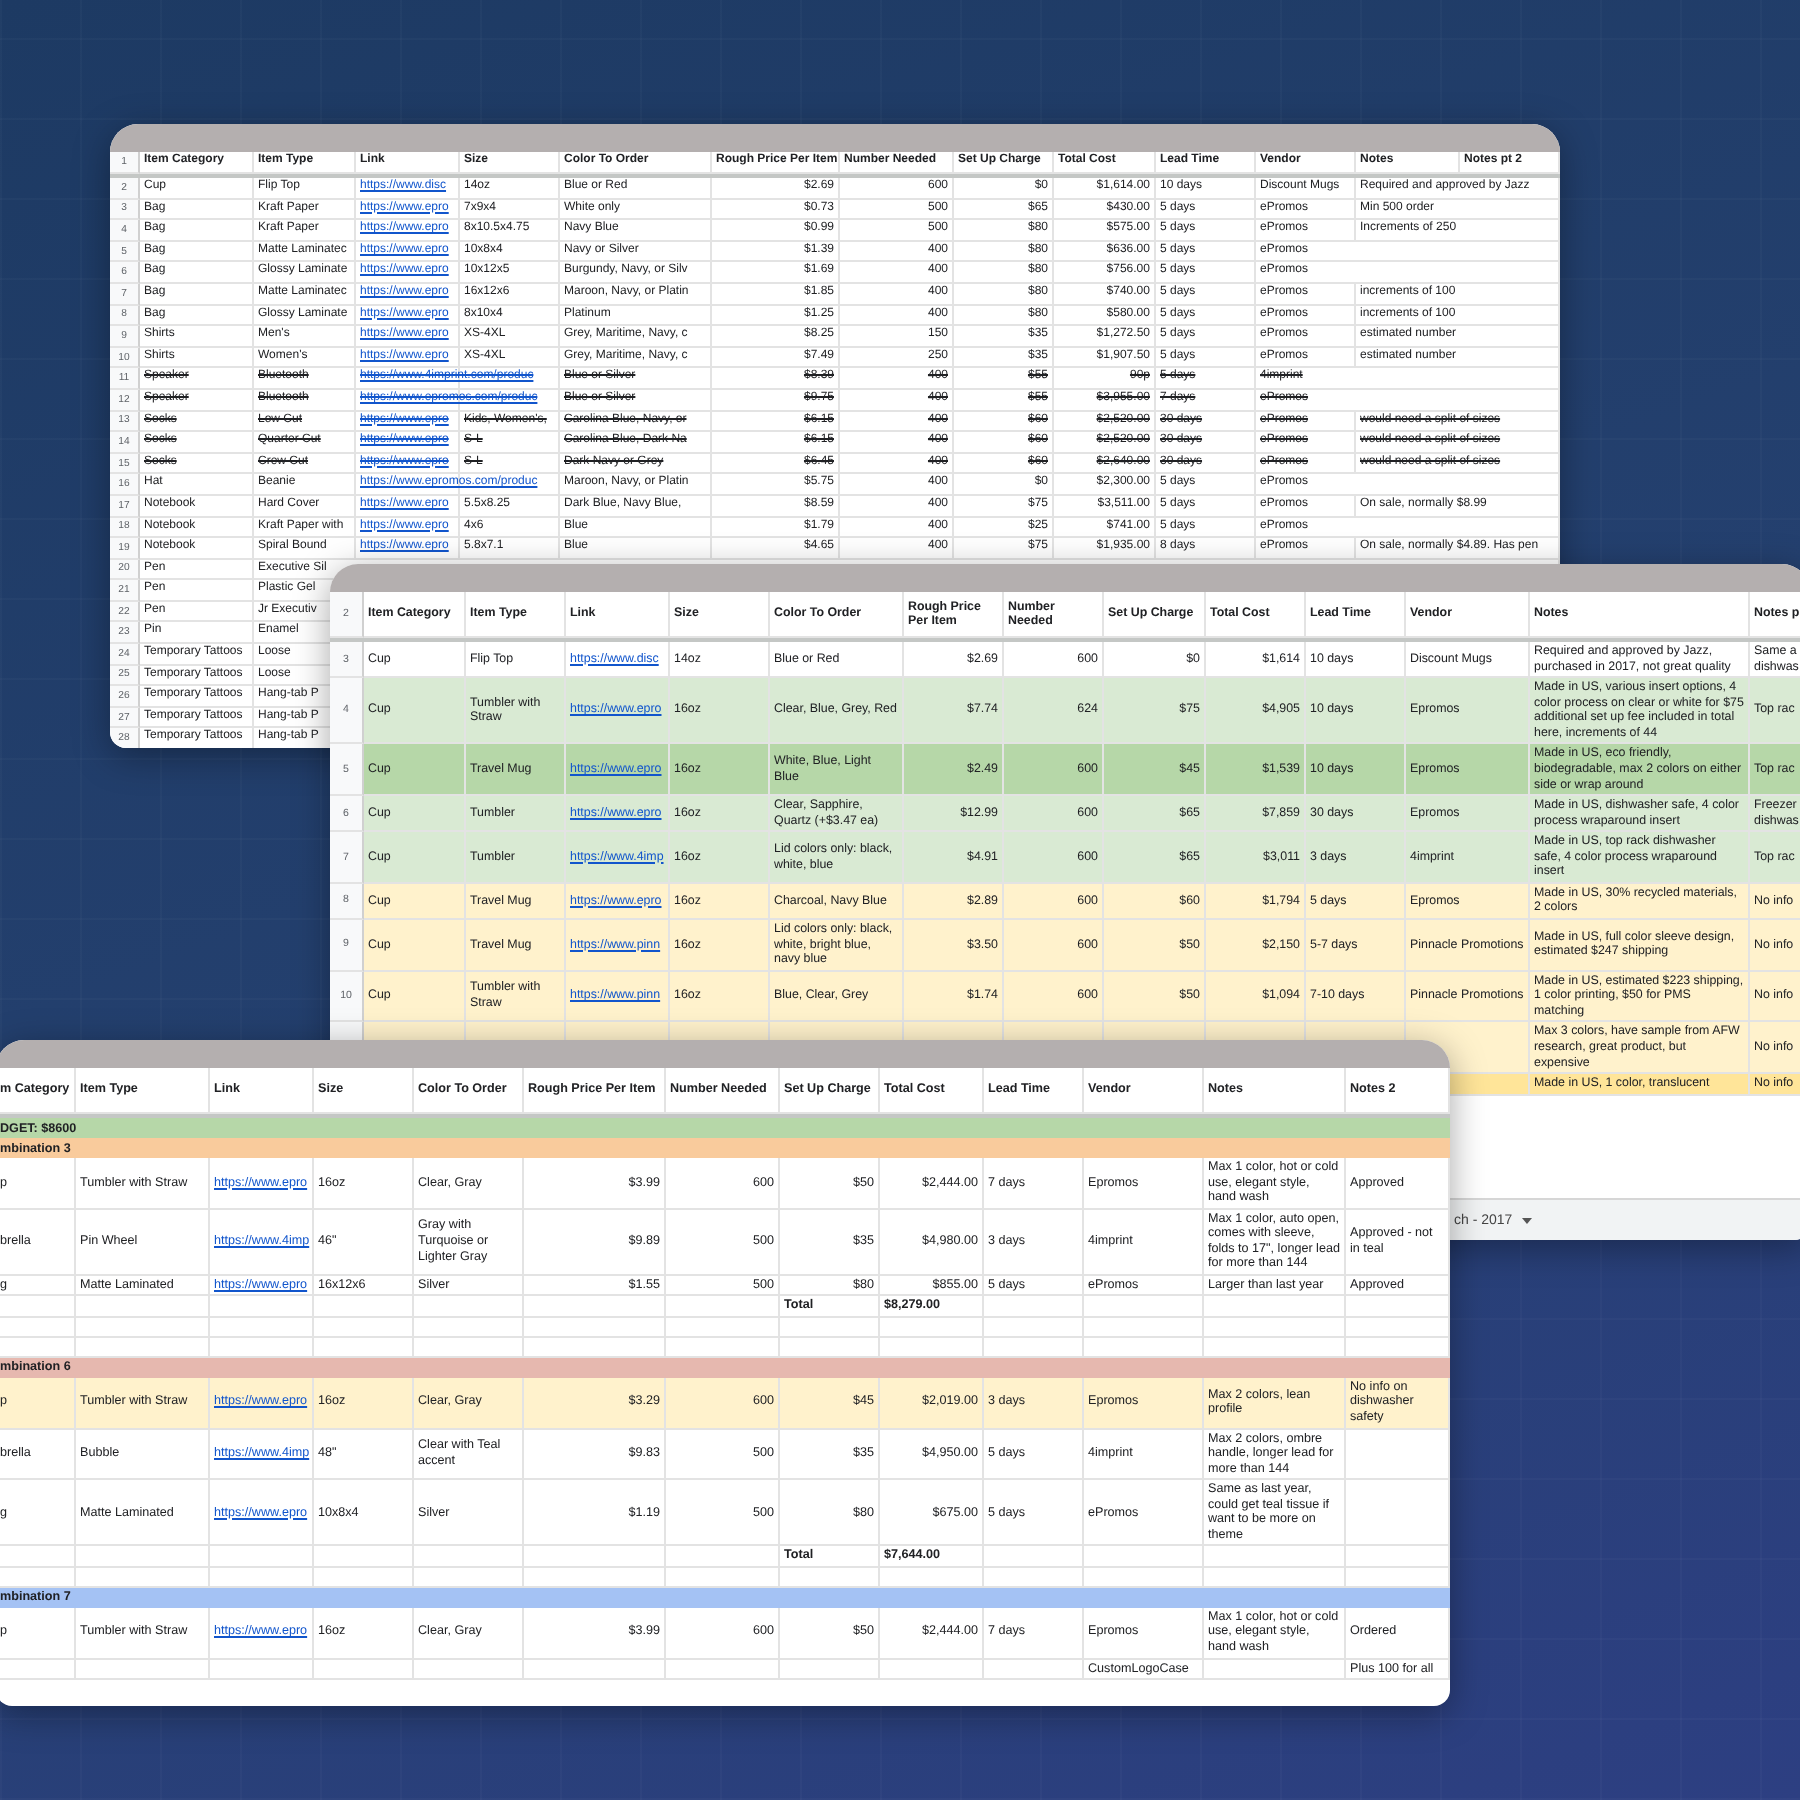 The image size is (1800, 1800). What do you see at coordinates (1527, 1220) in the screenshot?
I see `caret-icon` at bounding box center [1527, 1220].